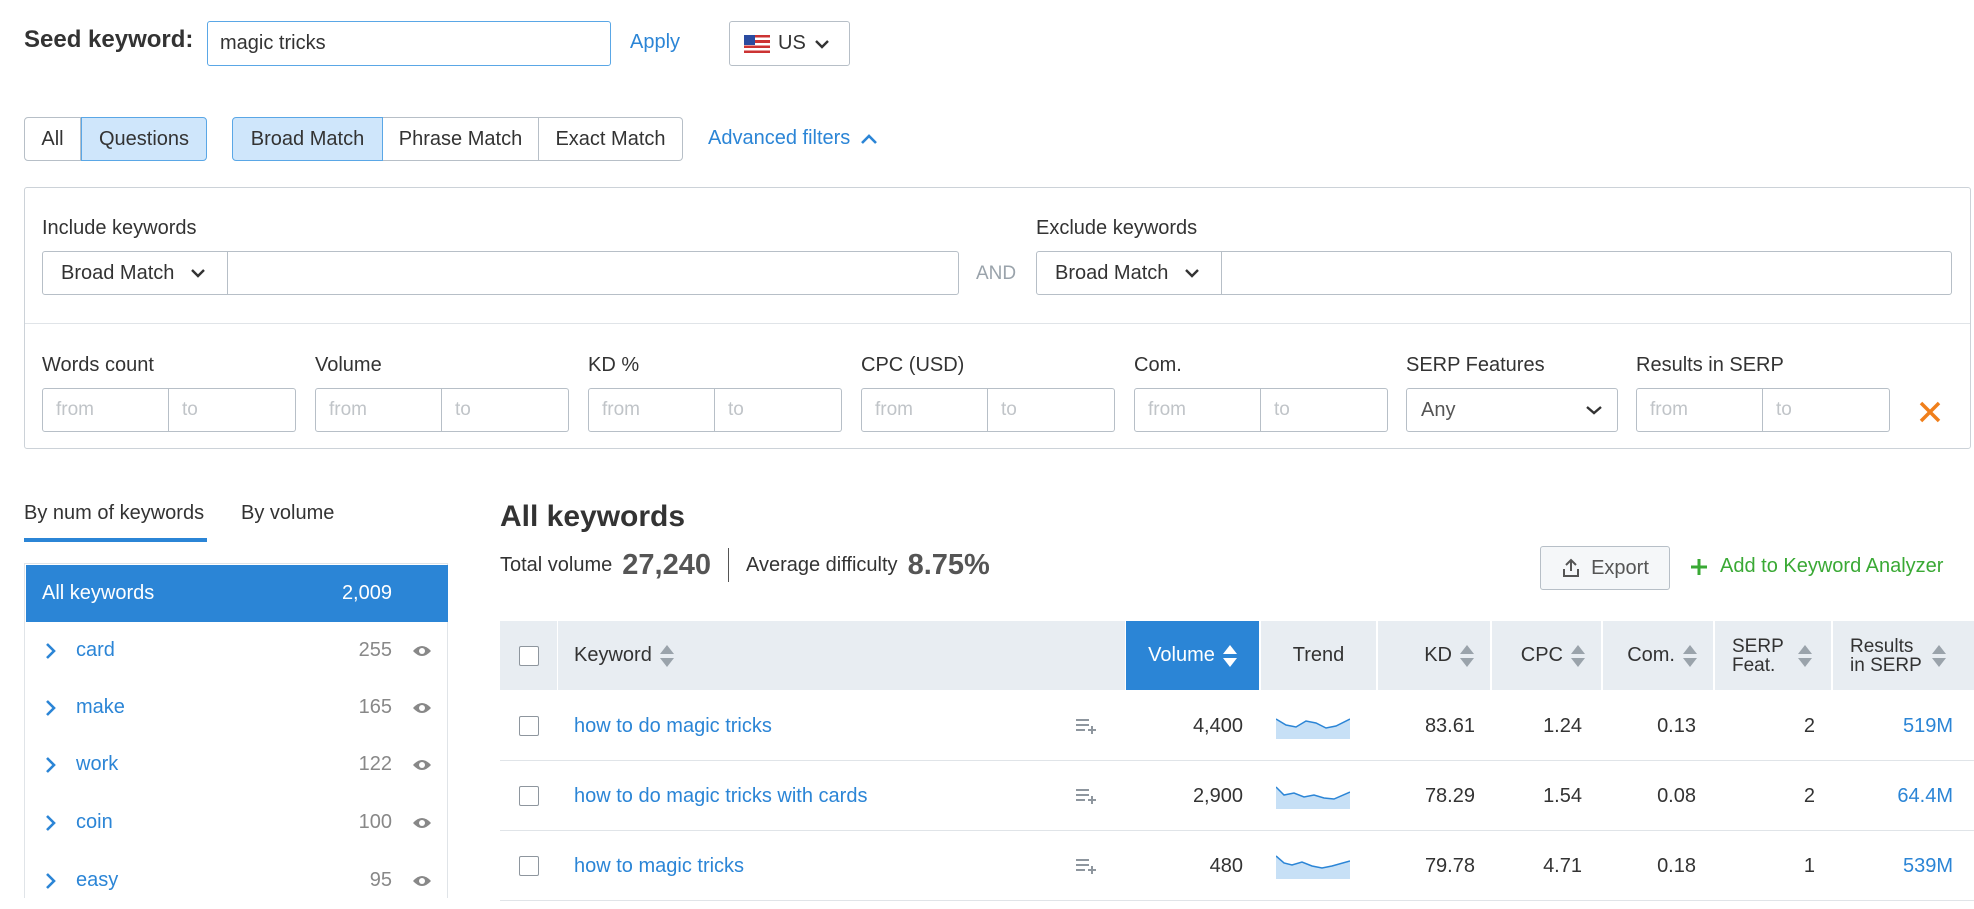 This screenshot has width=1974, height=909. Describe the element at coordinates (232, 410) in the screenshot. I see `words-count-to: to` at that location.